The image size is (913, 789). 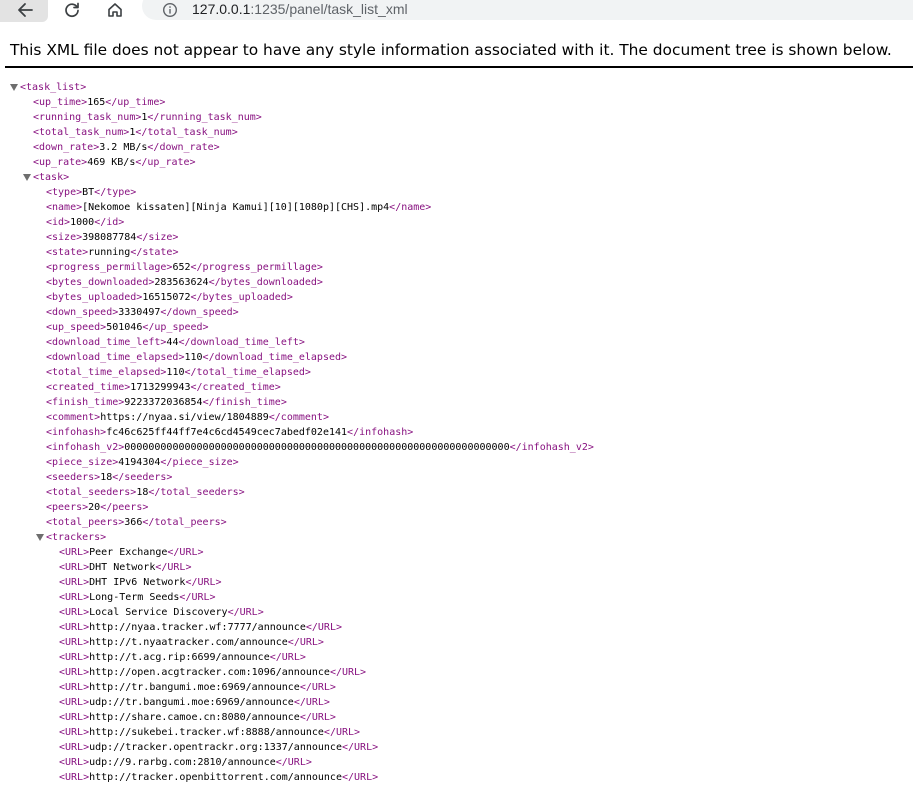 I want to click on xml-open-tag: <name>, so click(x=64, y=207).